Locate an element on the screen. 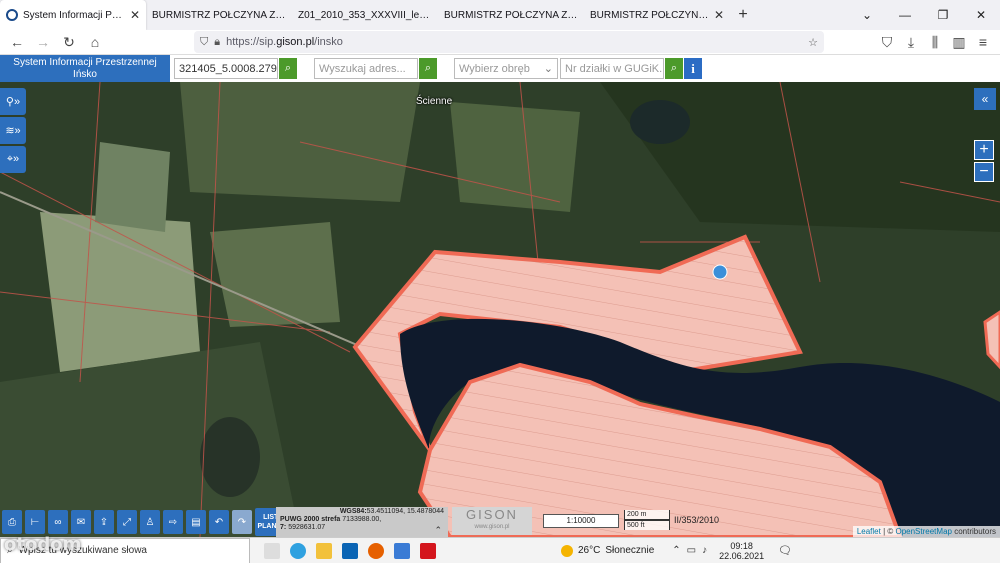  person-icon: ♙ is located at coordinates (150, 522).